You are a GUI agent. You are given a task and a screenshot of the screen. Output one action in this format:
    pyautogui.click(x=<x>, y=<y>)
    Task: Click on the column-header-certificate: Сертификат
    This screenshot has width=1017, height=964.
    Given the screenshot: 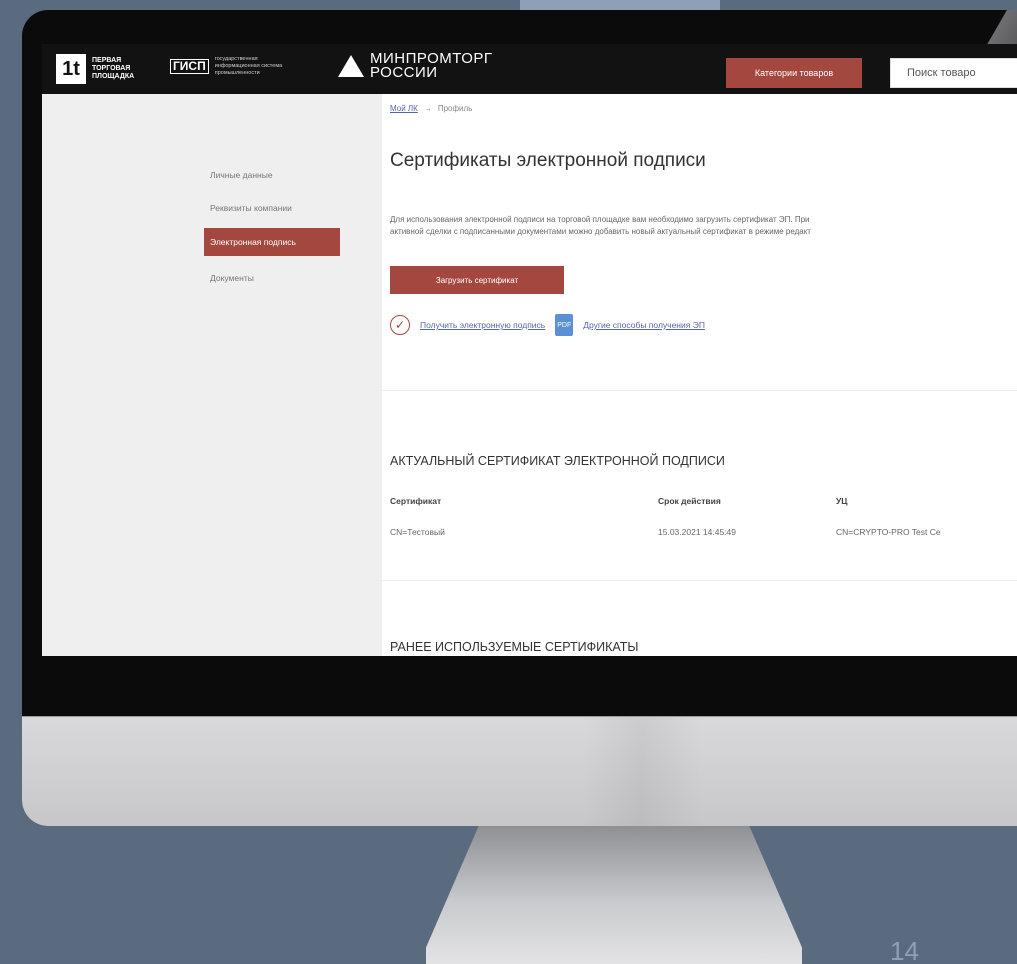 What is the action you would take?
    pyautogui.click(x=416, y=501)
    